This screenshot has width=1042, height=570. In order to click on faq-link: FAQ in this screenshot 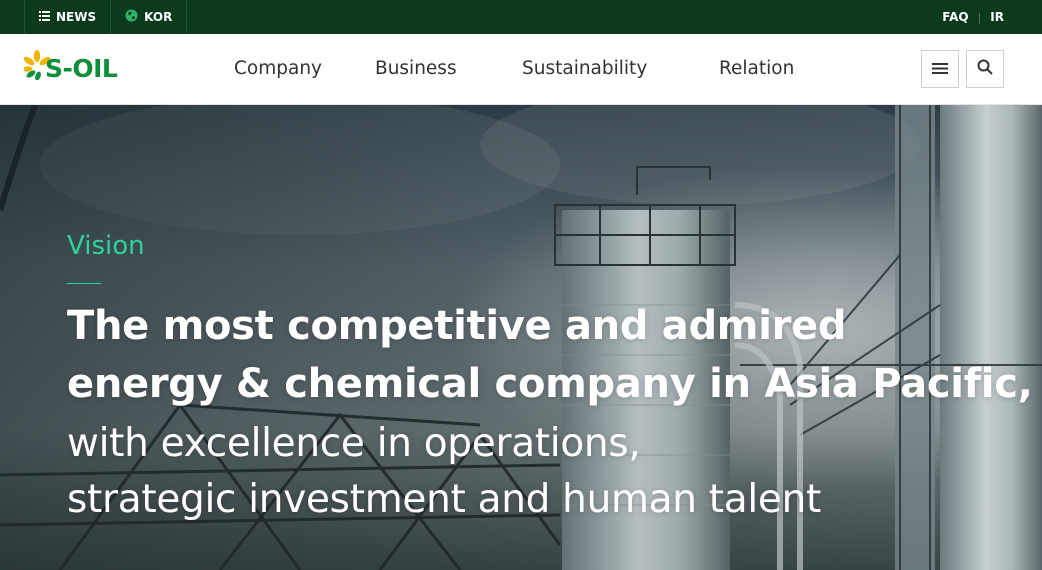, I will do `click(955, 17)`.